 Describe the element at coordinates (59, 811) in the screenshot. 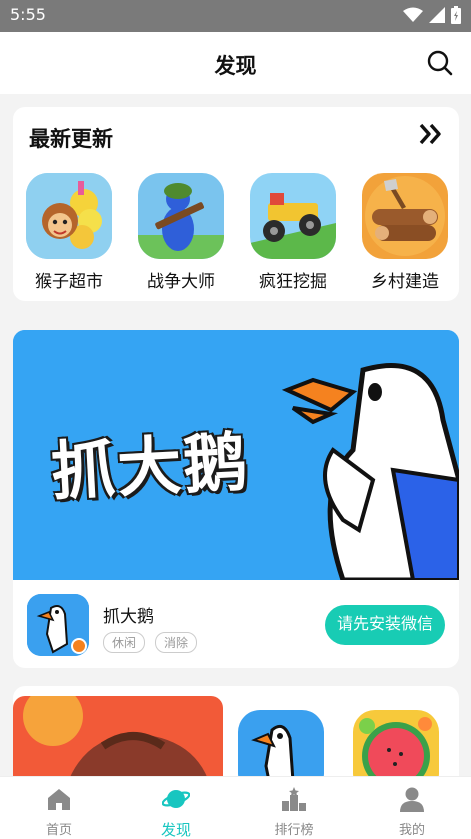

I see `tab-home: 首页` at that location.